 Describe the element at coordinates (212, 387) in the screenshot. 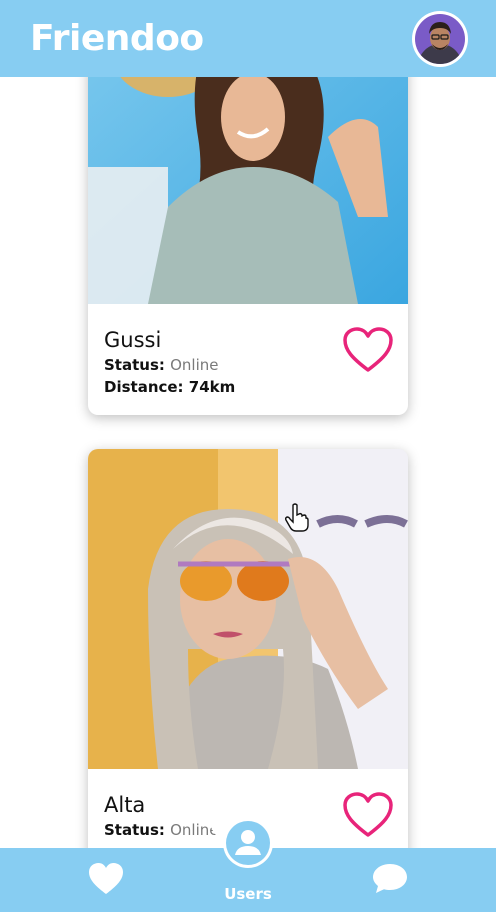

I see `distance-value: 74km` at that location.